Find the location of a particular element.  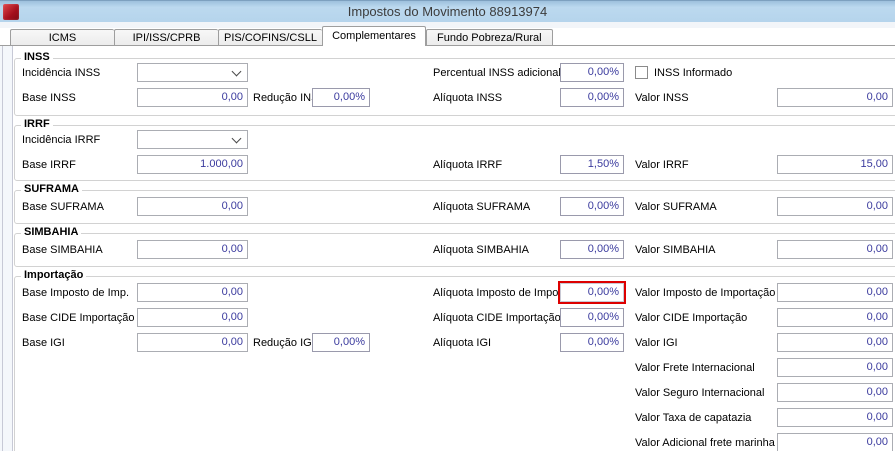

importacao-frete-row: Valor Frete Internacional 0,00 is located at coordinates (447, 368).